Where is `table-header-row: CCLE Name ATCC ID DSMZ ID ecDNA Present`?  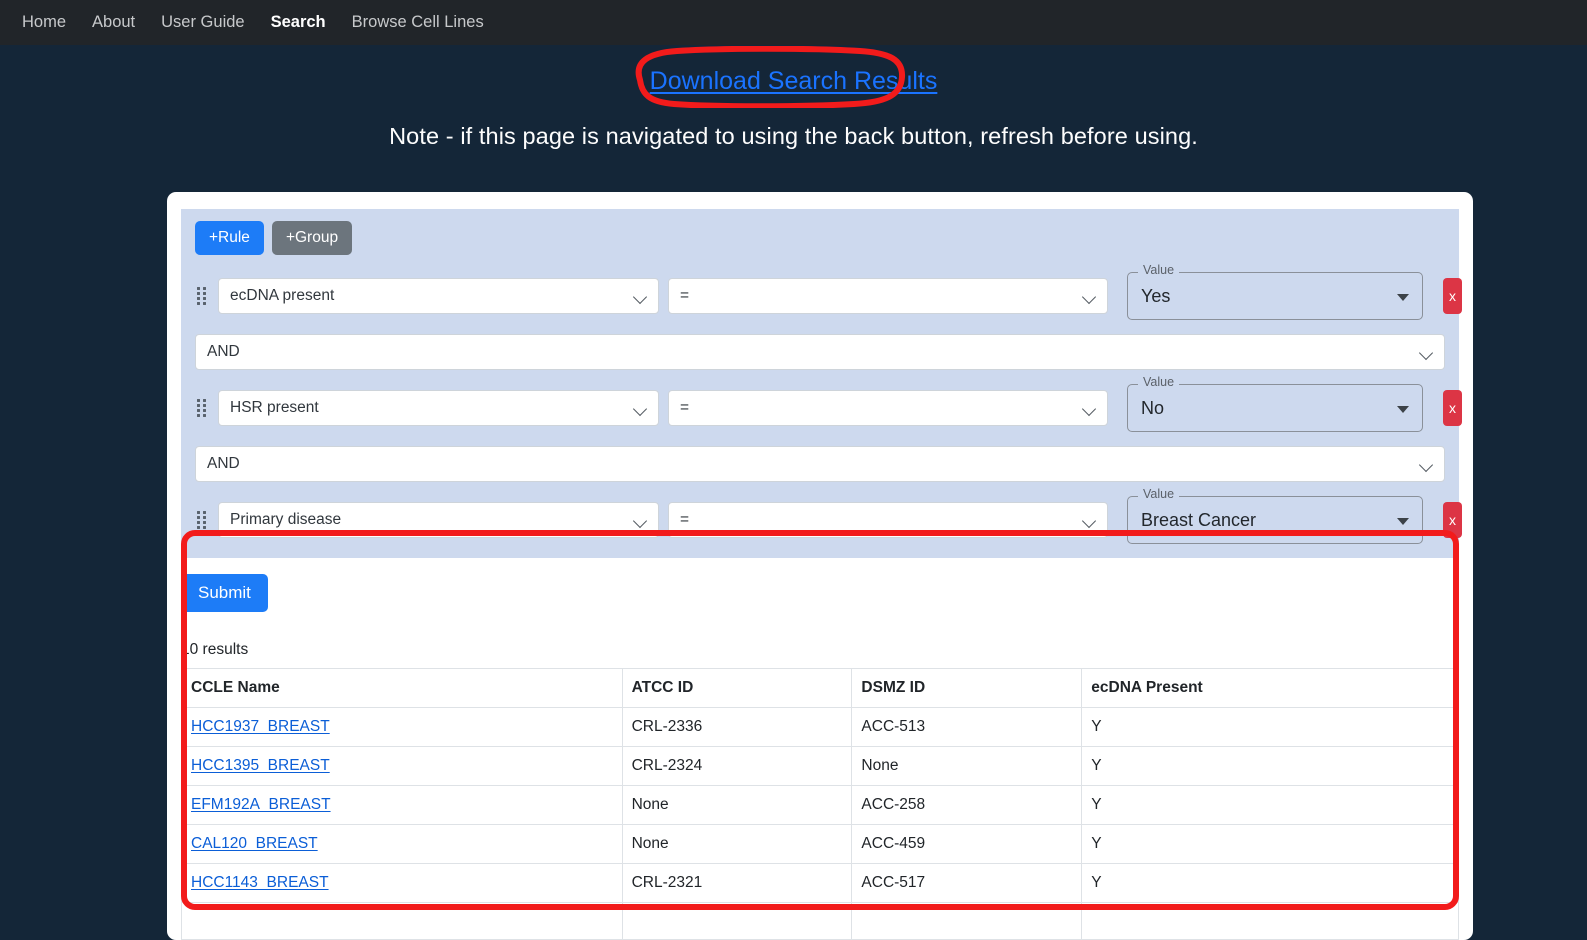 table-header-row: CCLE Name ATCC ID DSMZ ID ecDNA Present is located at coordinates (820, 688).